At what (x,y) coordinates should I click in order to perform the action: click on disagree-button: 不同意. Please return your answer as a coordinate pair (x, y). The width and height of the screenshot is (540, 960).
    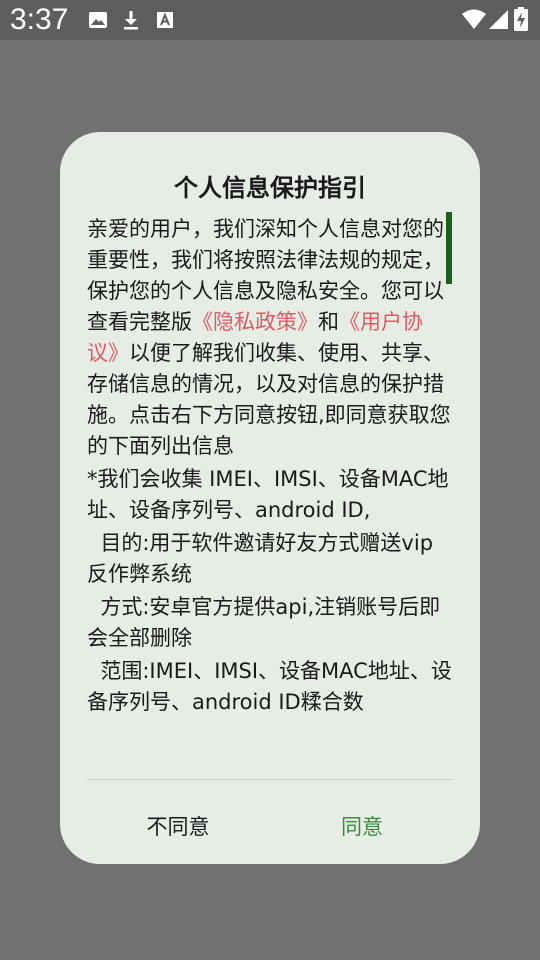
    Looking at the image, I should click on (178, 826).